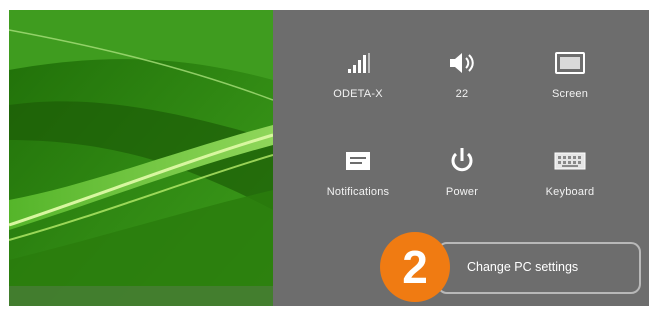 This screenshot has height=322, width=657. Describe the element at coordinates (415, 267) in the screenshot. I see `step-number-badge: 2` at that location.